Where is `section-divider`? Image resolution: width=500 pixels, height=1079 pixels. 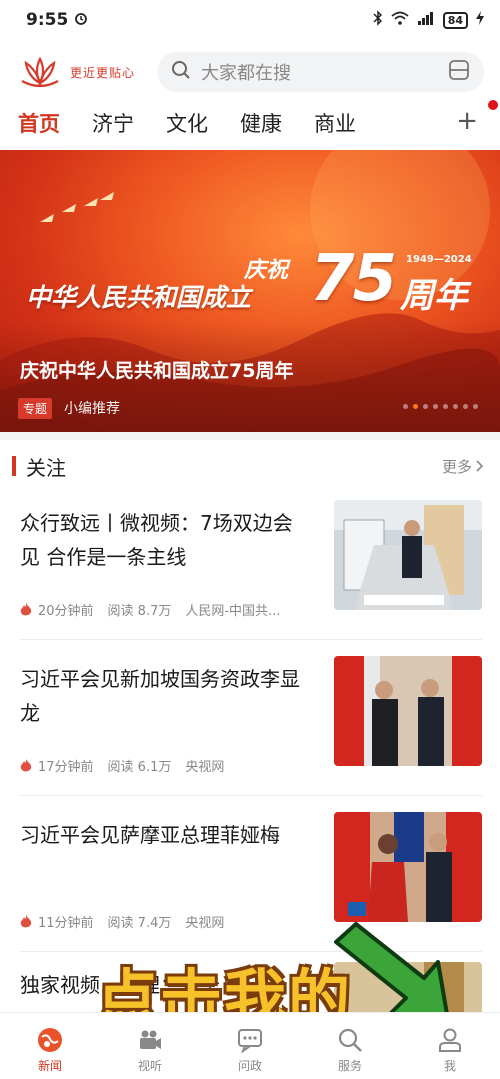
section-divider is located at coordinates (250, 436).